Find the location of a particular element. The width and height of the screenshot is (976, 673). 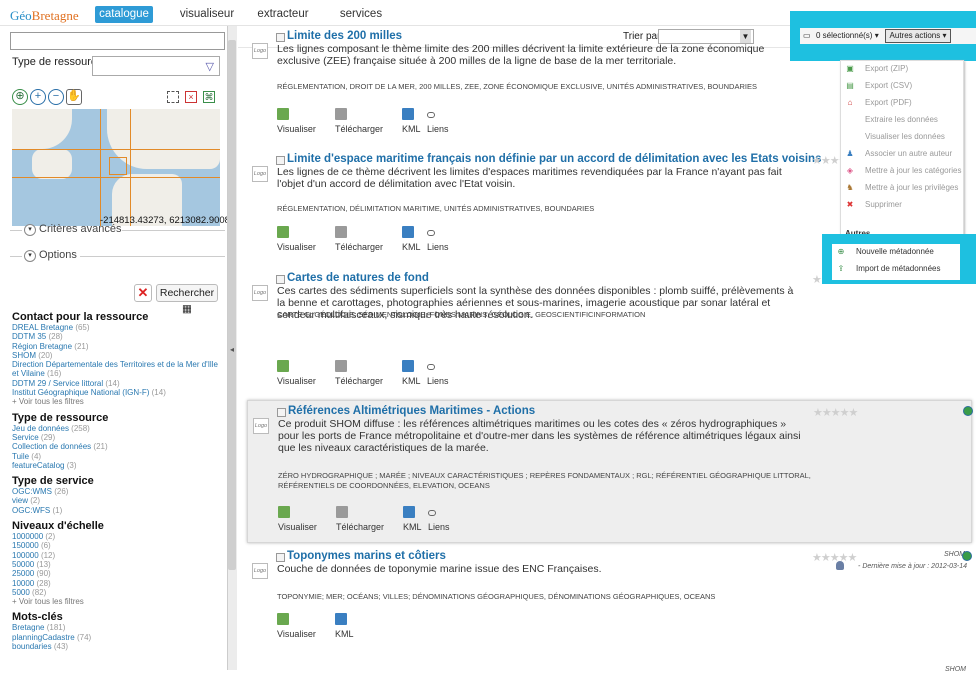

download-icon is located at coordinates (341, 366).